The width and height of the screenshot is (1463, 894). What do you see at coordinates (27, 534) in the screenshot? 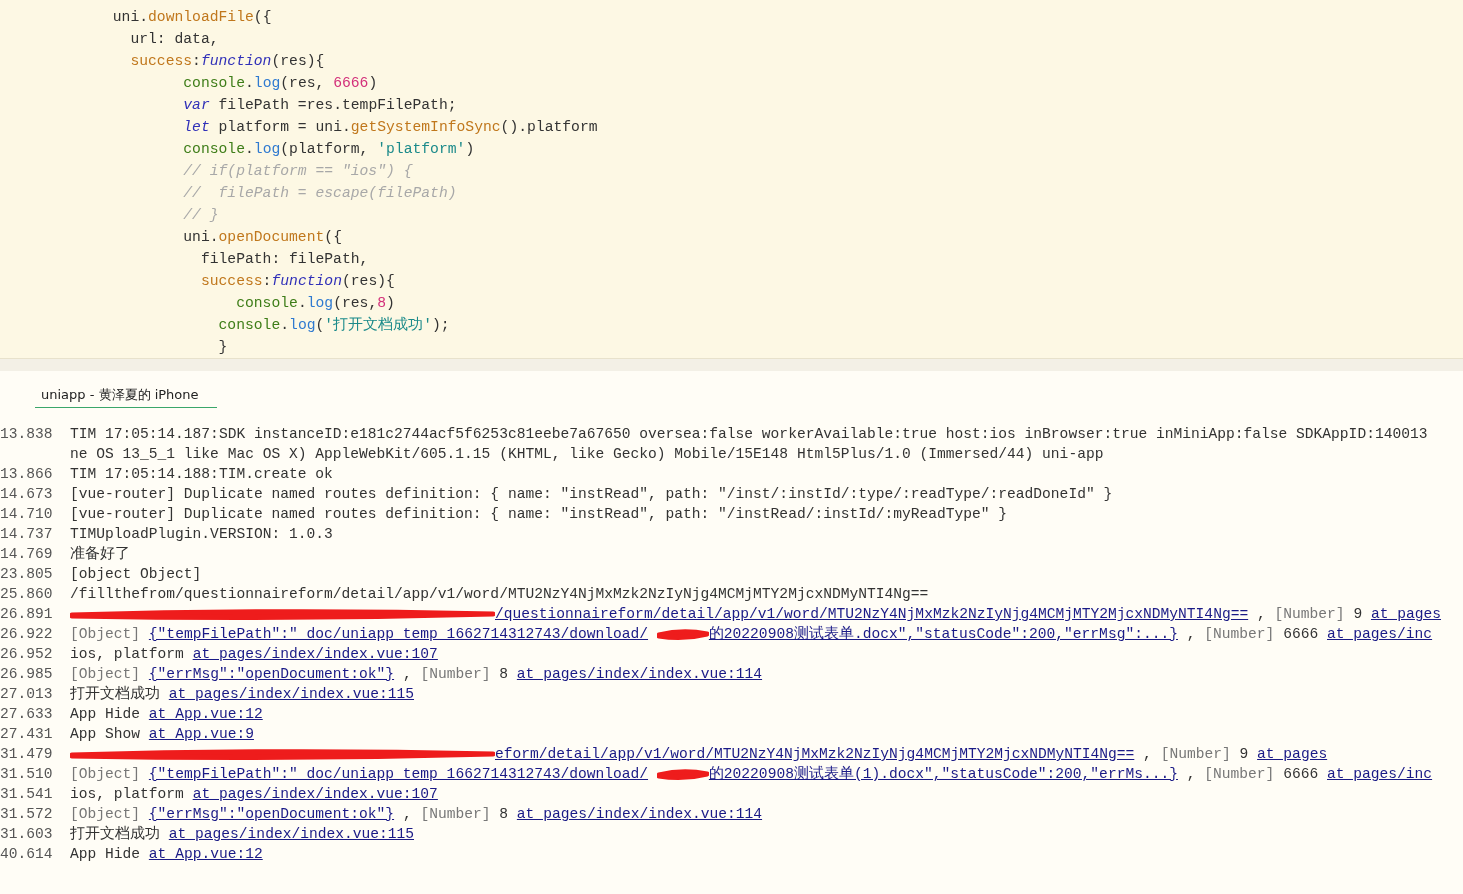
I see `timestamp: 14.737` at bounding box center [27, 534].